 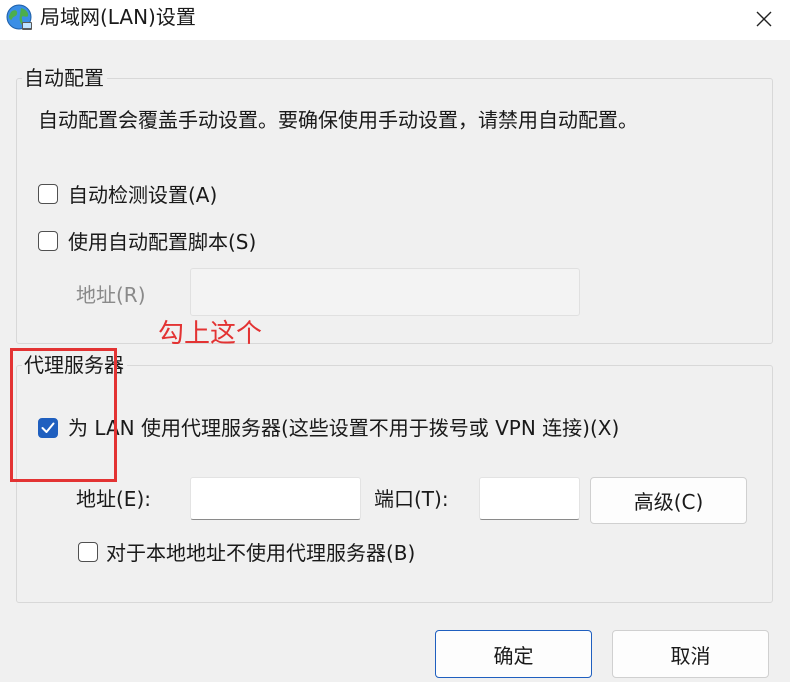 I want to click on bypass-local-label: 对于本地地址不使用代理服务器(B), so click(x=260, y=553).